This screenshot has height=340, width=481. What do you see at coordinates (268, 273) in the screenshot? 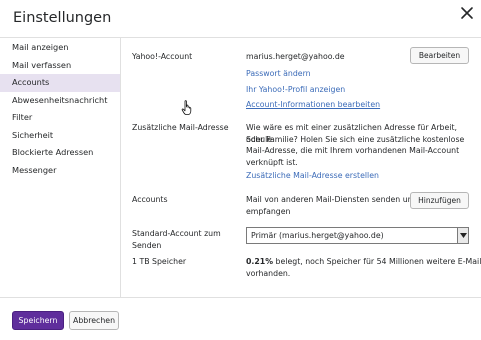
I see `storage-usage-line-2: vorhanden.` at bounding box center [268, 273].